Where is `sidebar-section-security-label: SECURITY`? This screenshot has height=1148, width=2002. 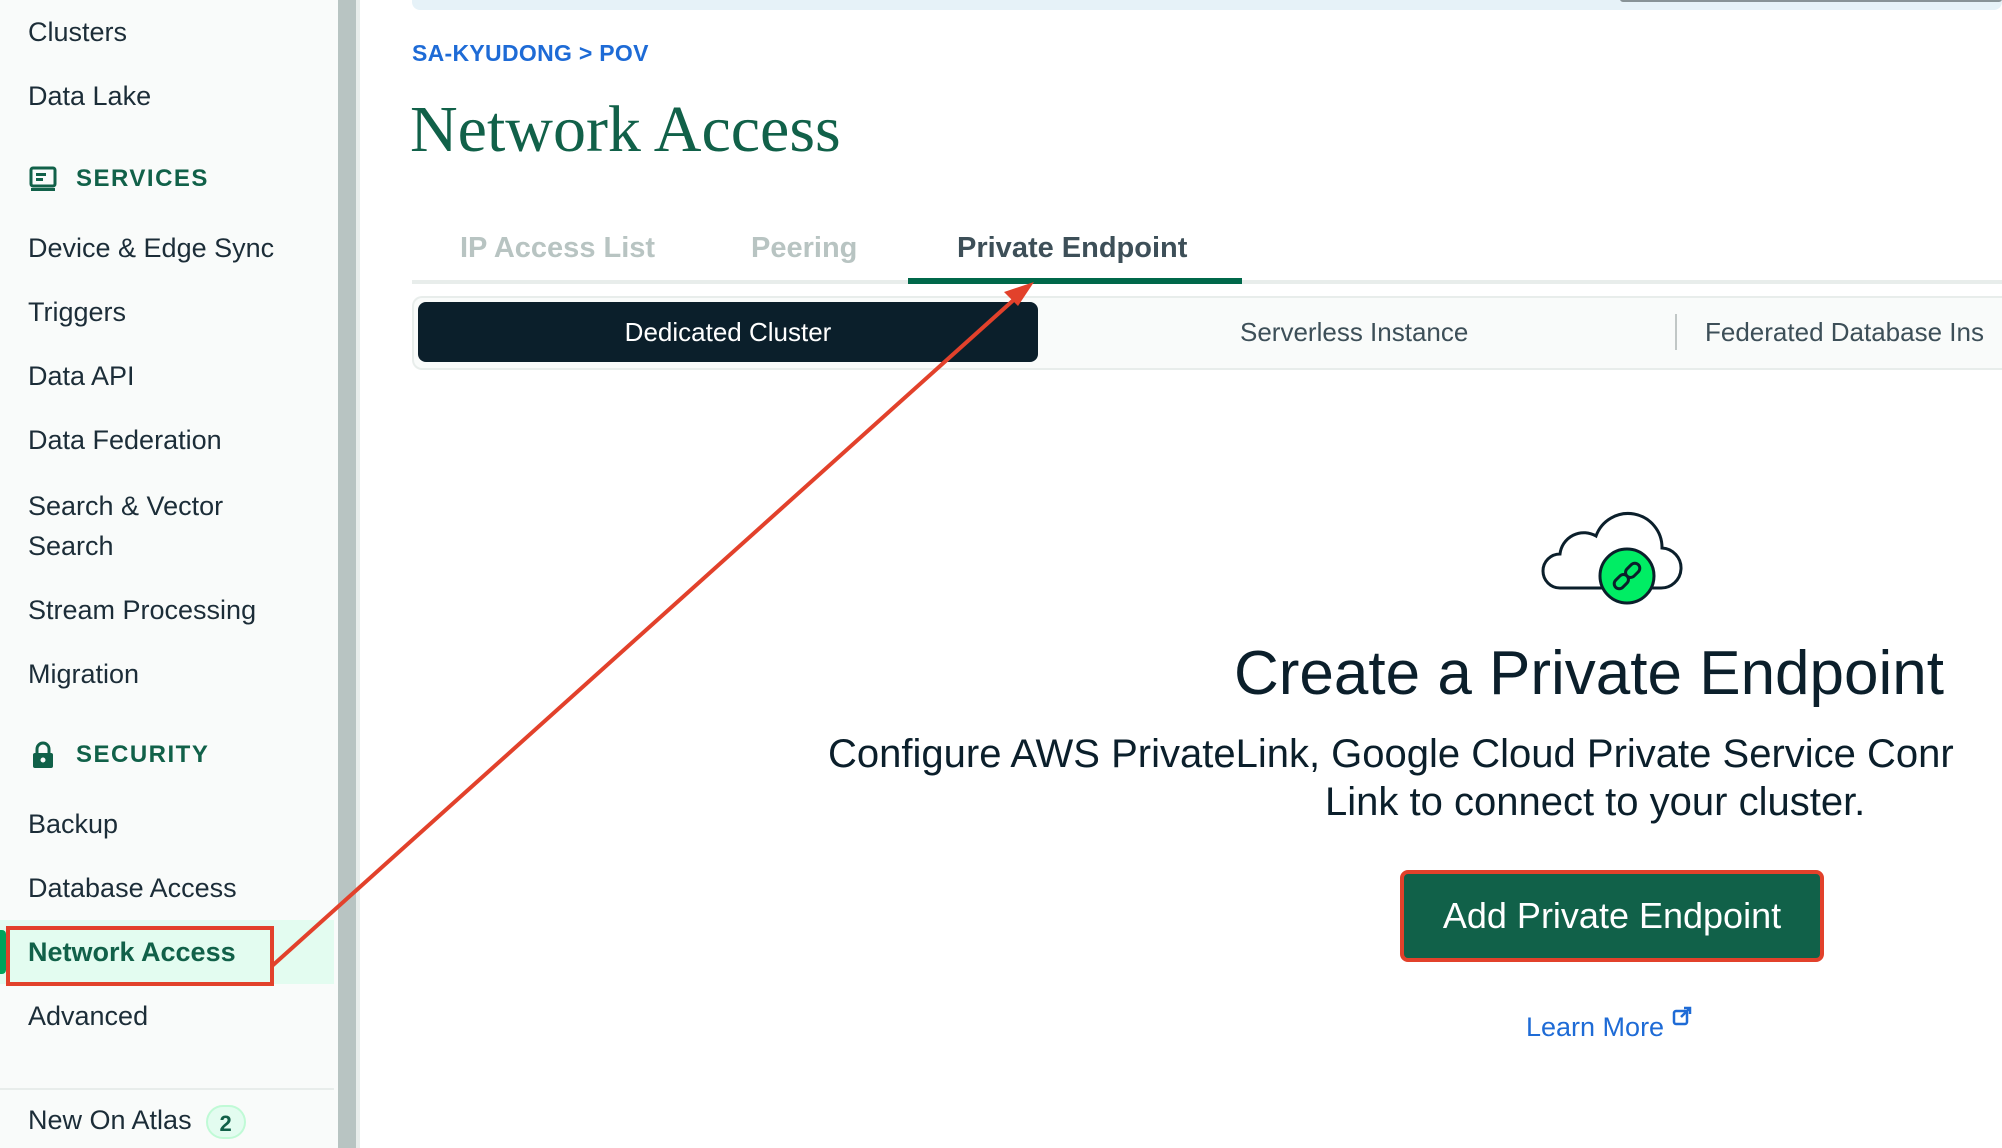
sidebar-section-security-label: SECURITY is located at coordinates (143, 754).